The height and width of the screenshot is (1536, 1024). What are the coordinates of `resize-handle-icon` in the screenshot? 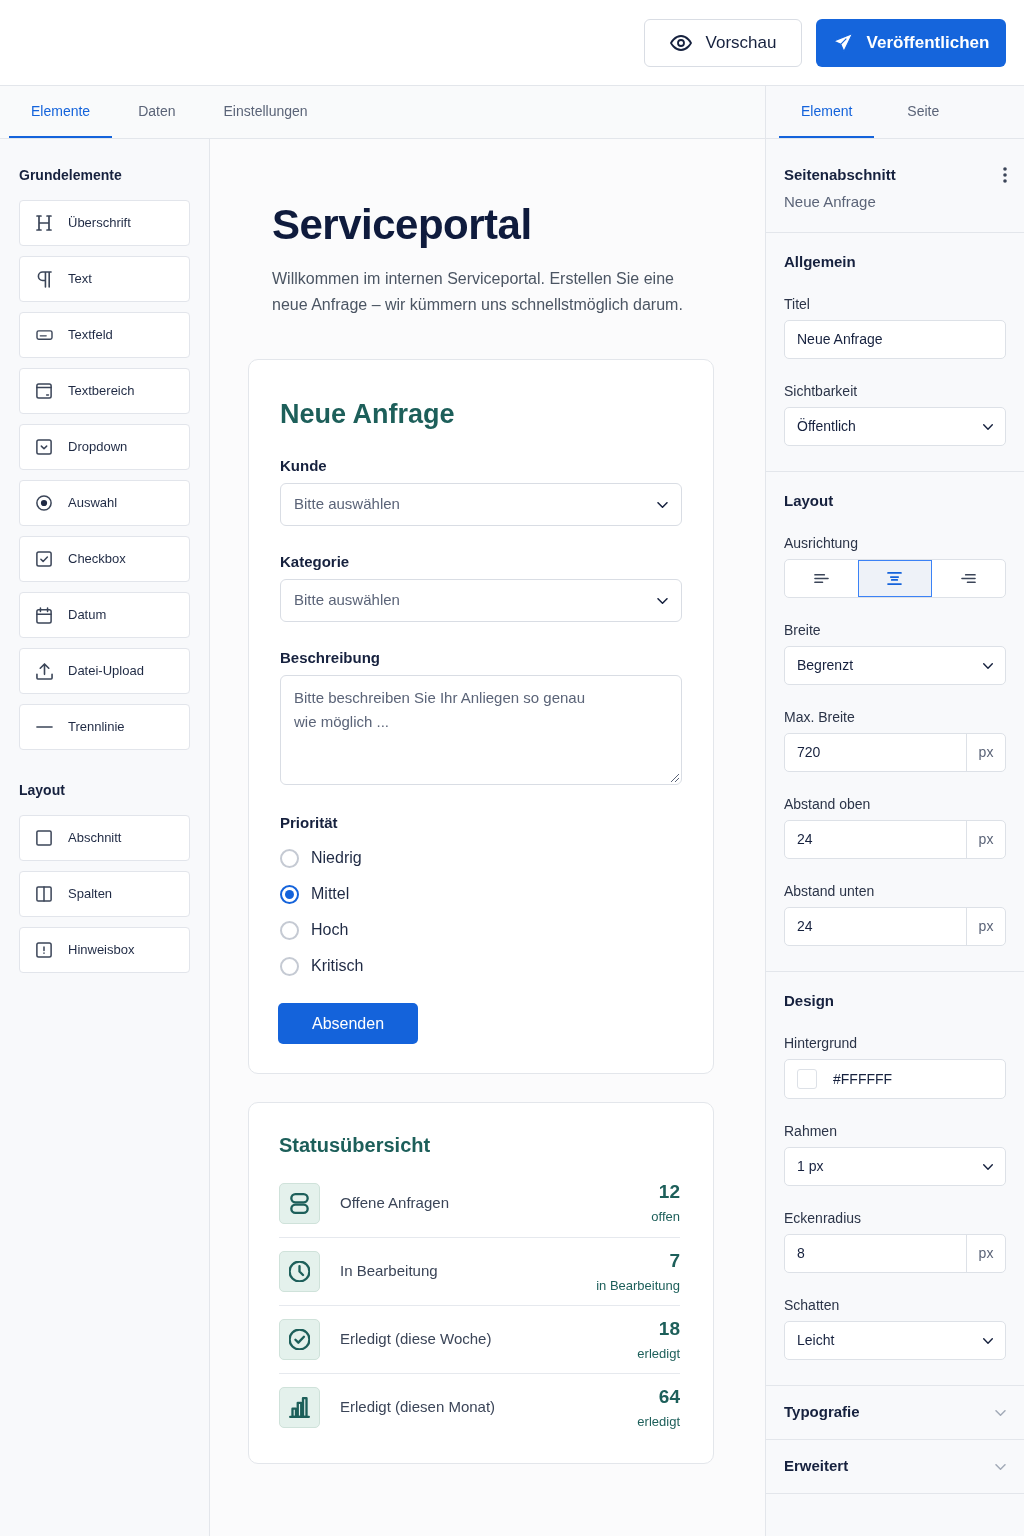 It's located at (675, 778).